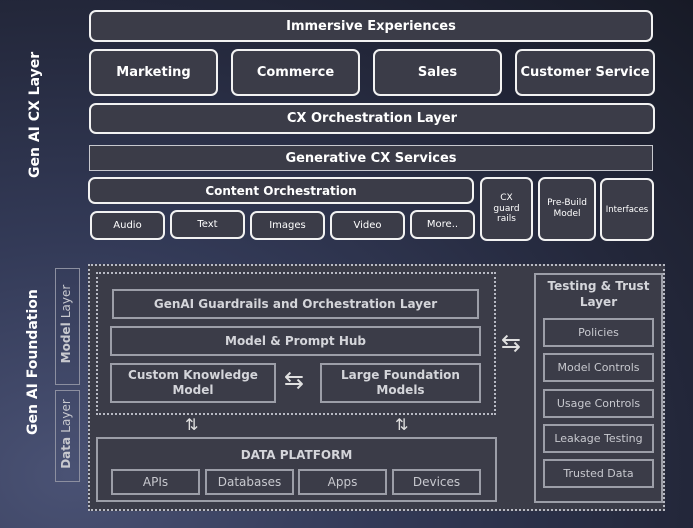 This screenshot has height=528, width=693. Describe the element at coordinates (287, 225) in the screenshot. I see `content-type-images: Images` at that location.